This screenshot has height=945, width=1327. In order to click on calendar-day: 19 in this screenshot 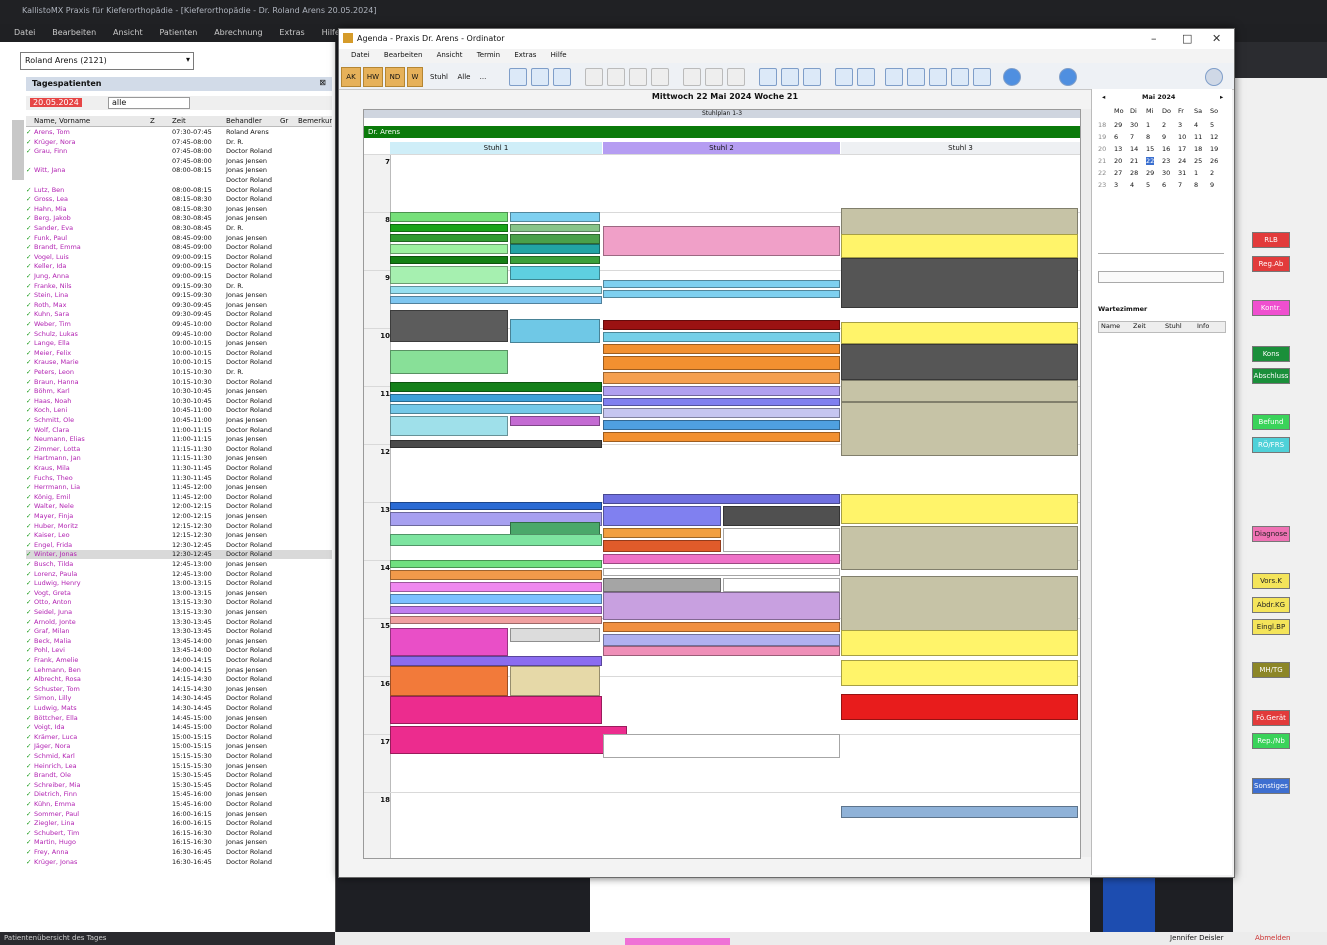, I will do `click(1214, 149)`.